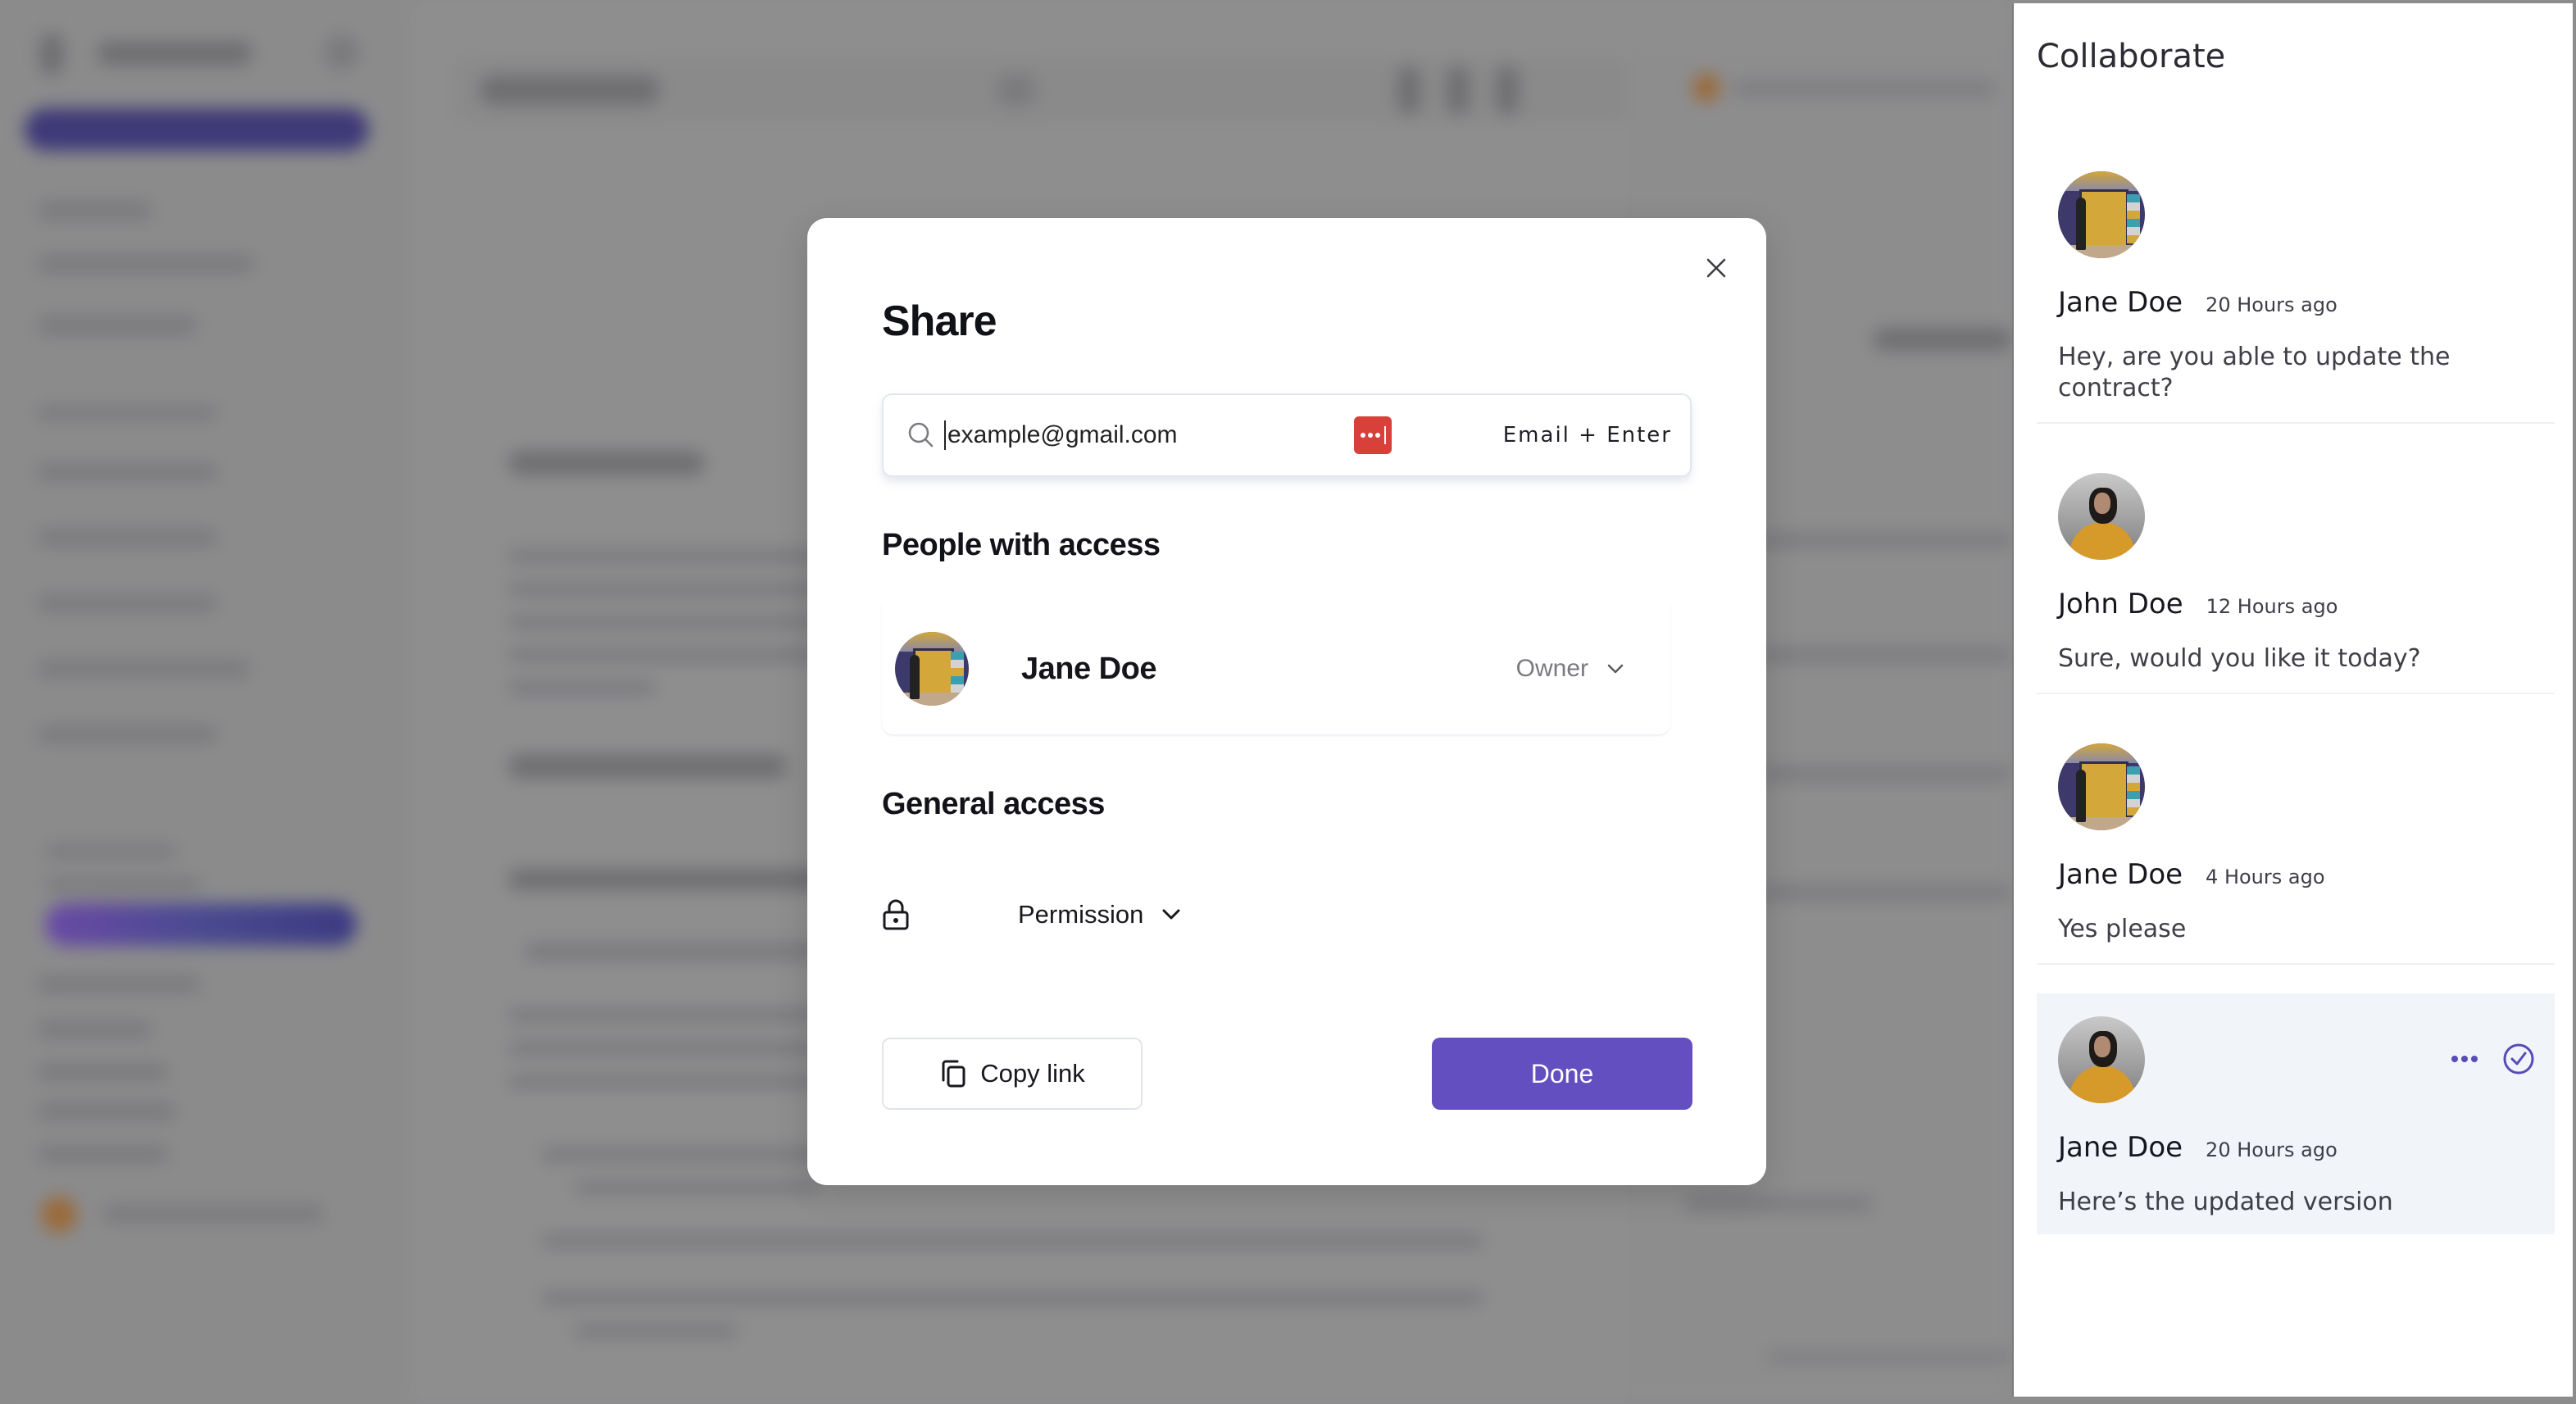 Image resolution: width=2576 pixels, height=1404 pixels. I want to click on comment-time: 12 Hours ago, so click(2272, 606).